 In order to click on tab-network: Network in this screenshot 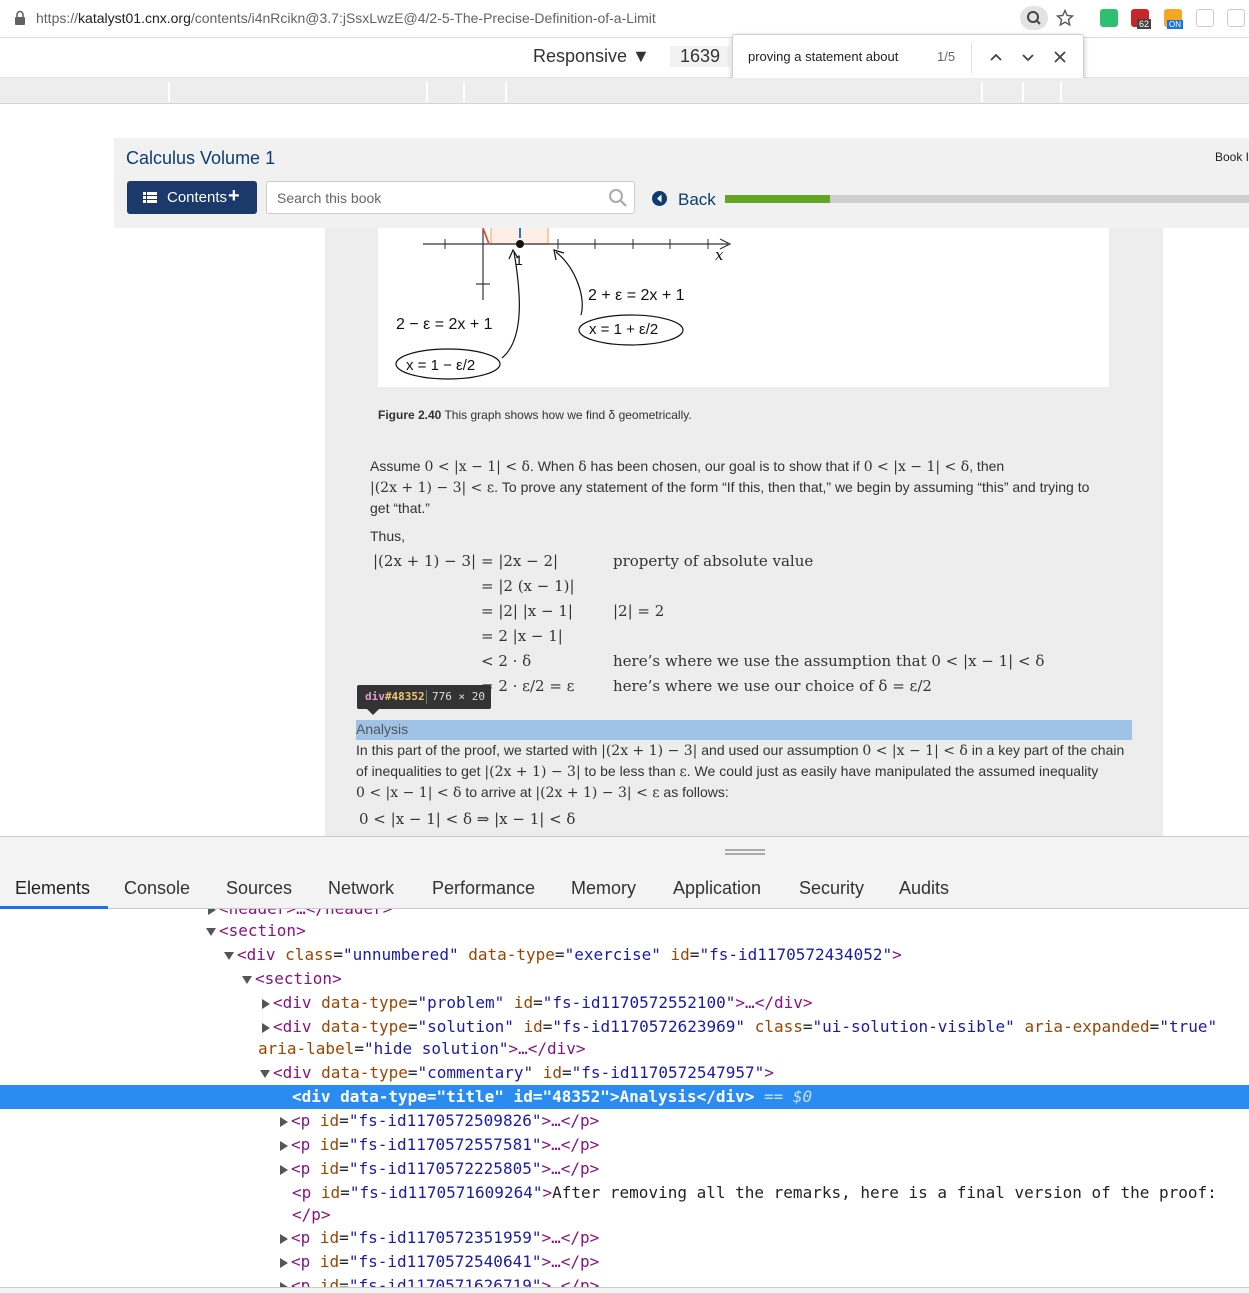, I will do `click(361, 888)`.